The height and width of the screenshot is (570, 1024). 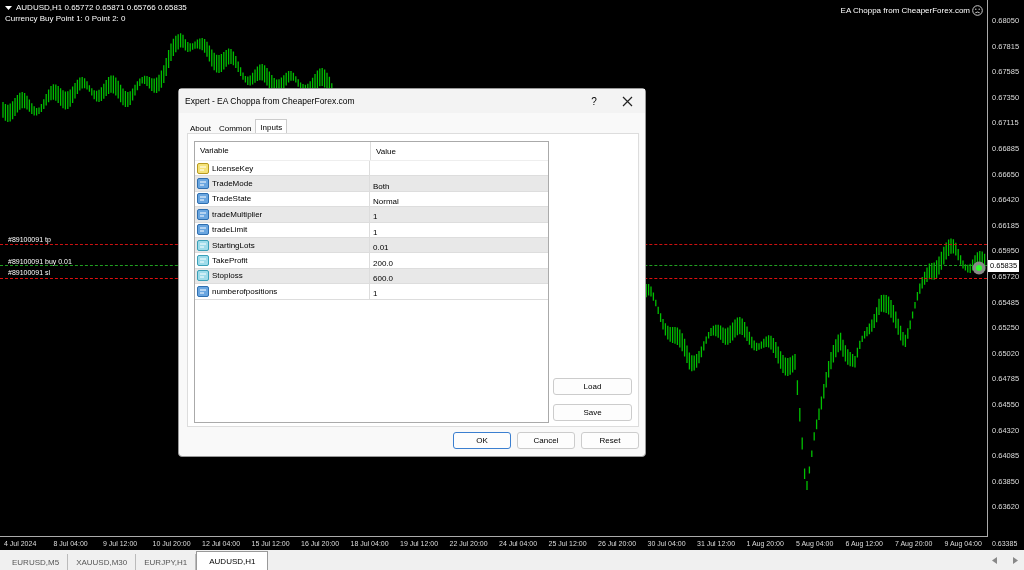 I want to click on info-text: Currency Buy Point 1: 0 Point 2: 0, so click(x=66, y=18).